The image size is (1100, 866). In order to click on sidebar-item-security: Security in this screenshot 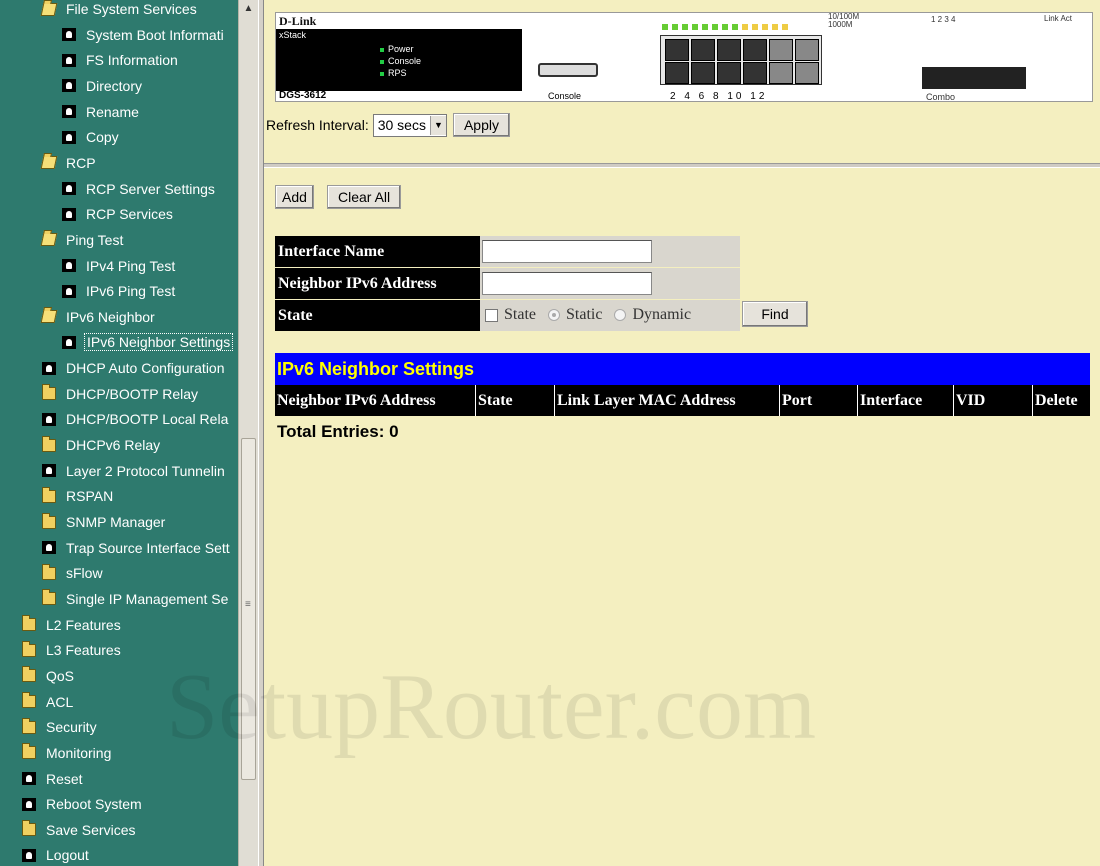, I will do `click(59, 727)`.